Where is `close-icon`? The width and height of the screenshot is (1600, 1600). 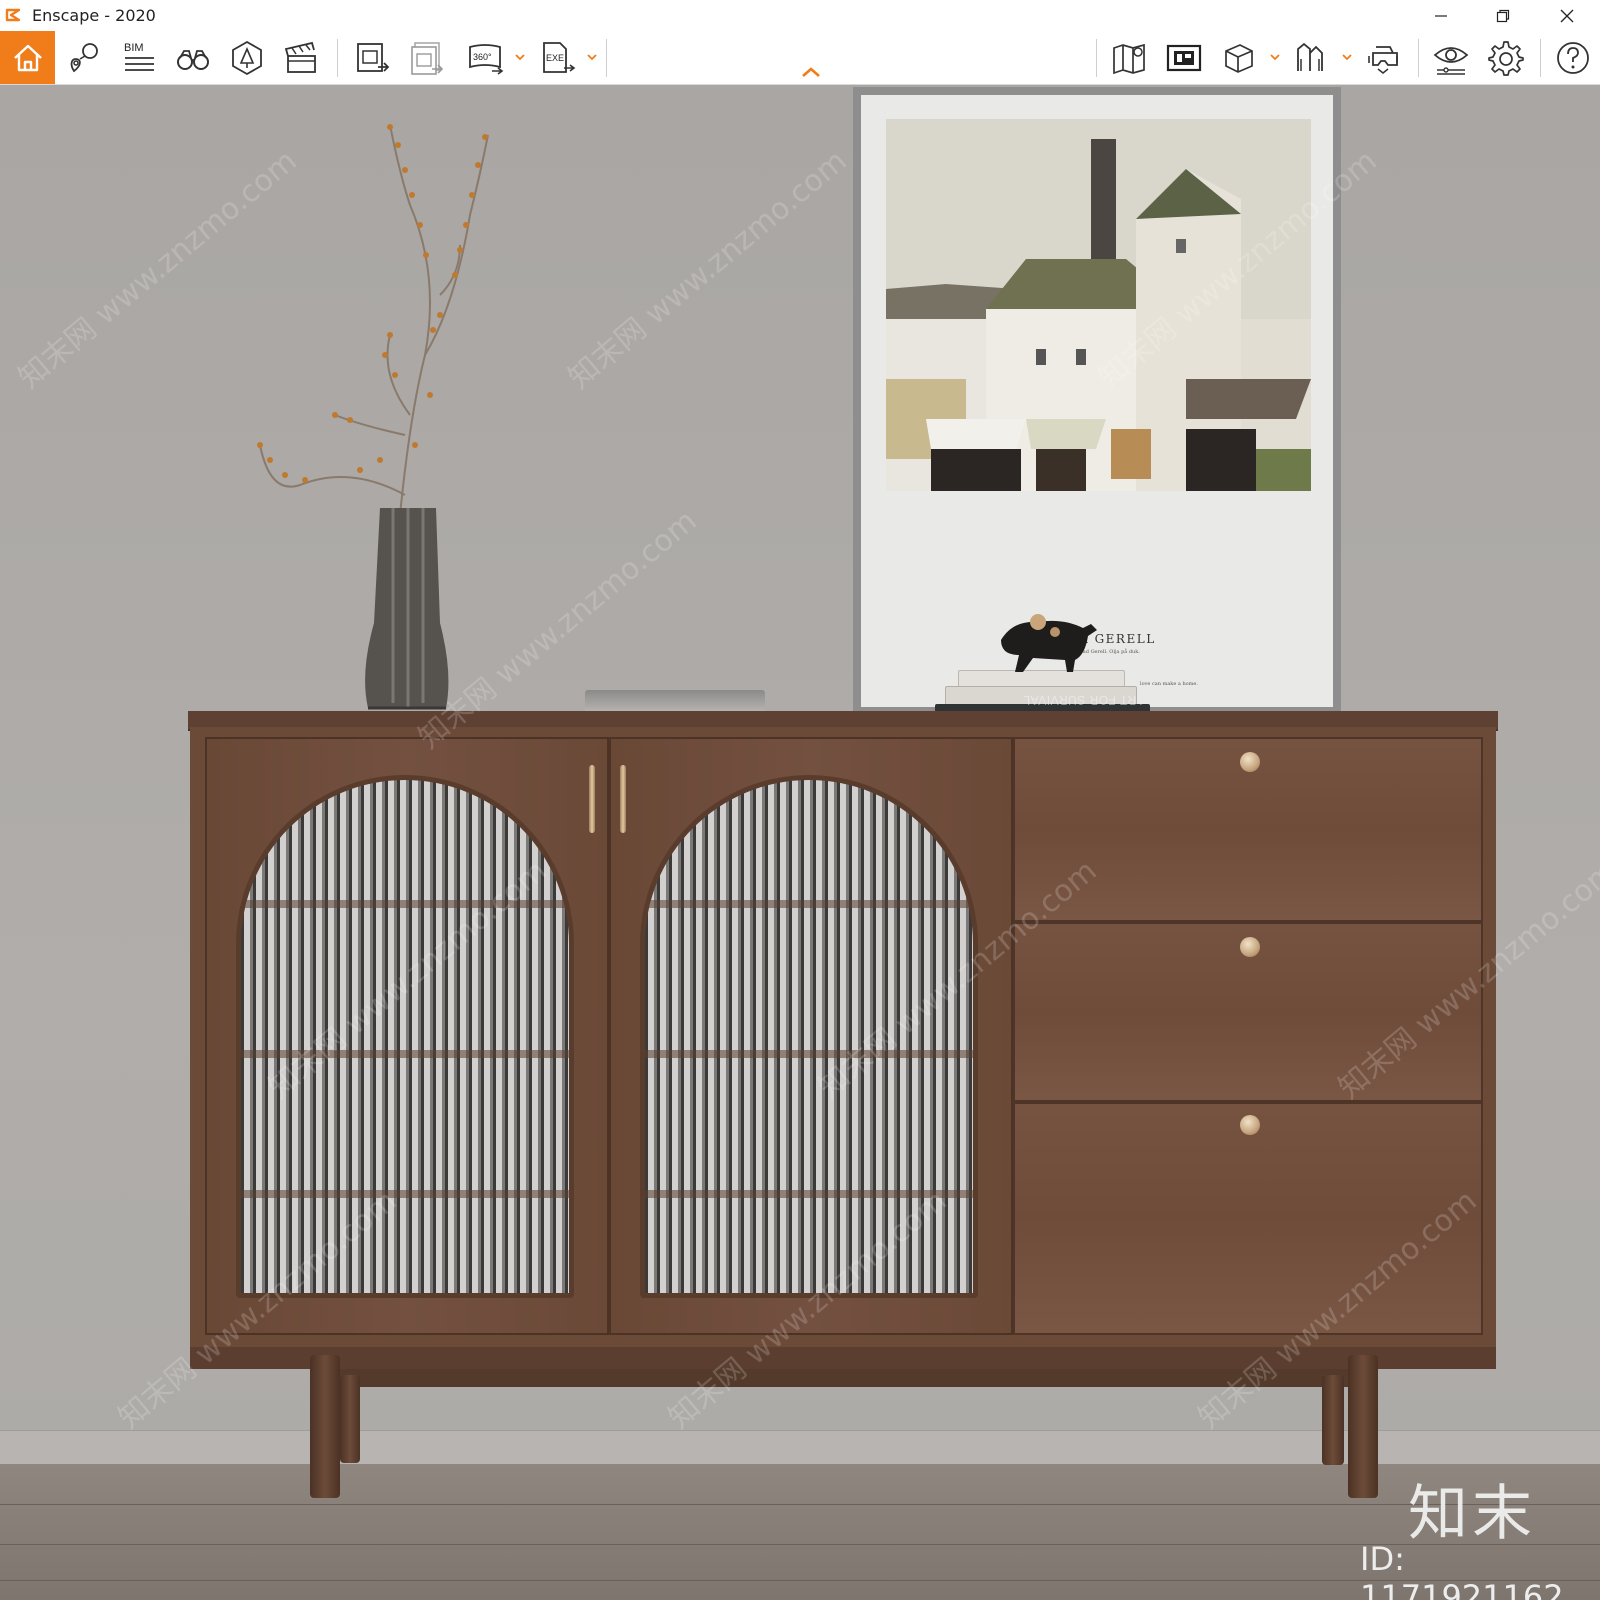
close-icon is located at coordinates (1567, 15).